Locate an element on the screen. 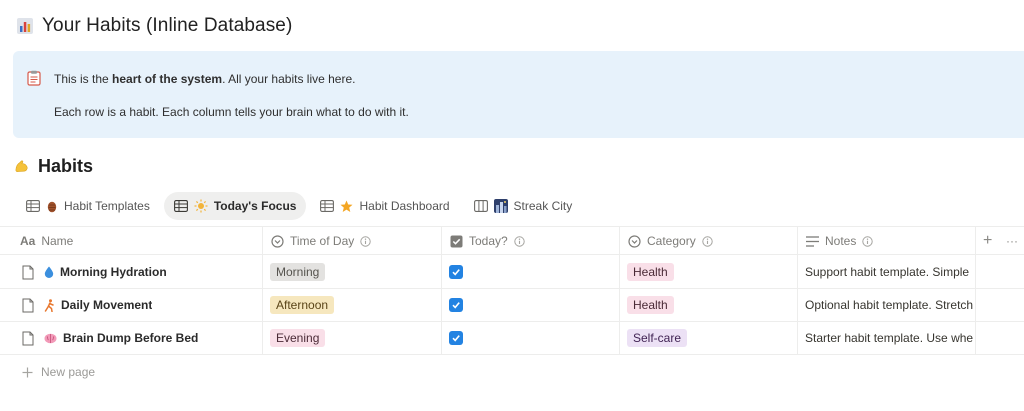  new-page-button: New page is located at coordinates (58, 372).